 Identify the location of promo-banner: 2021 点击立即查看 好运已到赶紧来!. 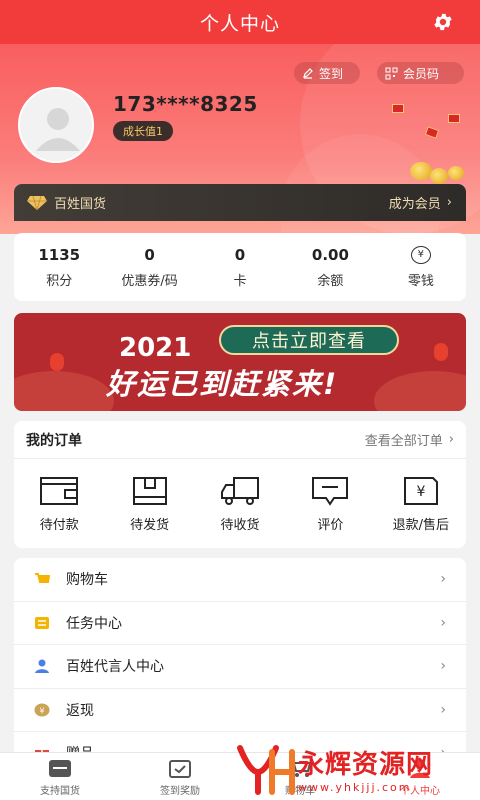
(240, 362).